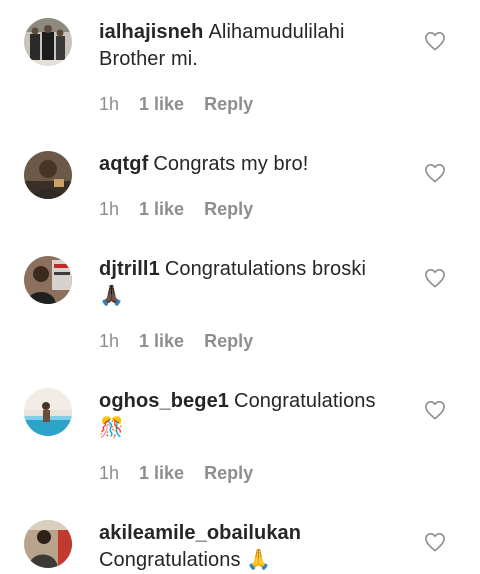 This screenshot has height=574, width=480. What do you see at coordinates (249, 283) in the screenshot?
I see `comment-body: djtrill1 Congratulations broski 🙏🏿` at bounding box center [249, 283].